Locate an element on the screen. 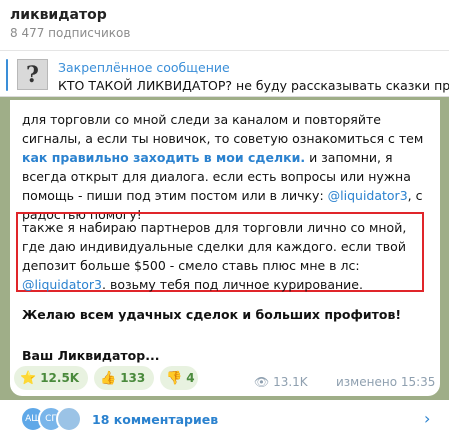 Image resolution: width=449 pixels, height=441 pixels. view-count: 👁 13.1K is located at coordinates (281, 382).